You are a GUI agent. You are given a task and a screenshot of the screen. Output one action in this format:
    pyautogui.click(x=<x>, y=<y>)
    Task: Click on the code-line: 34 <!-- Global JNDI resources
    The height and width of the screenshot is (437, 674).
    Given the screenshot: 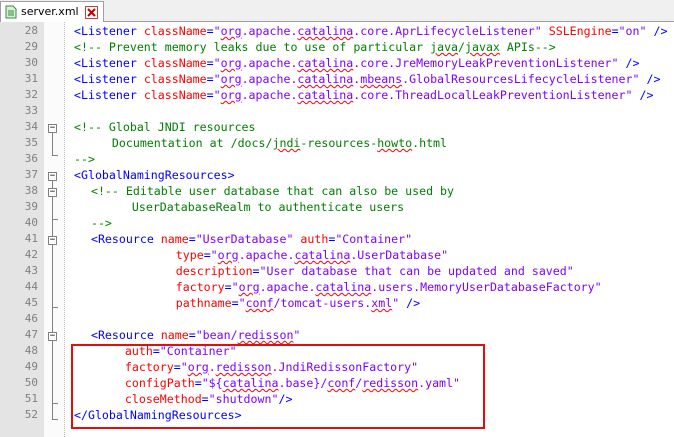 What is the action you would take?
    pyautogui.click(x=337, y=127)
    